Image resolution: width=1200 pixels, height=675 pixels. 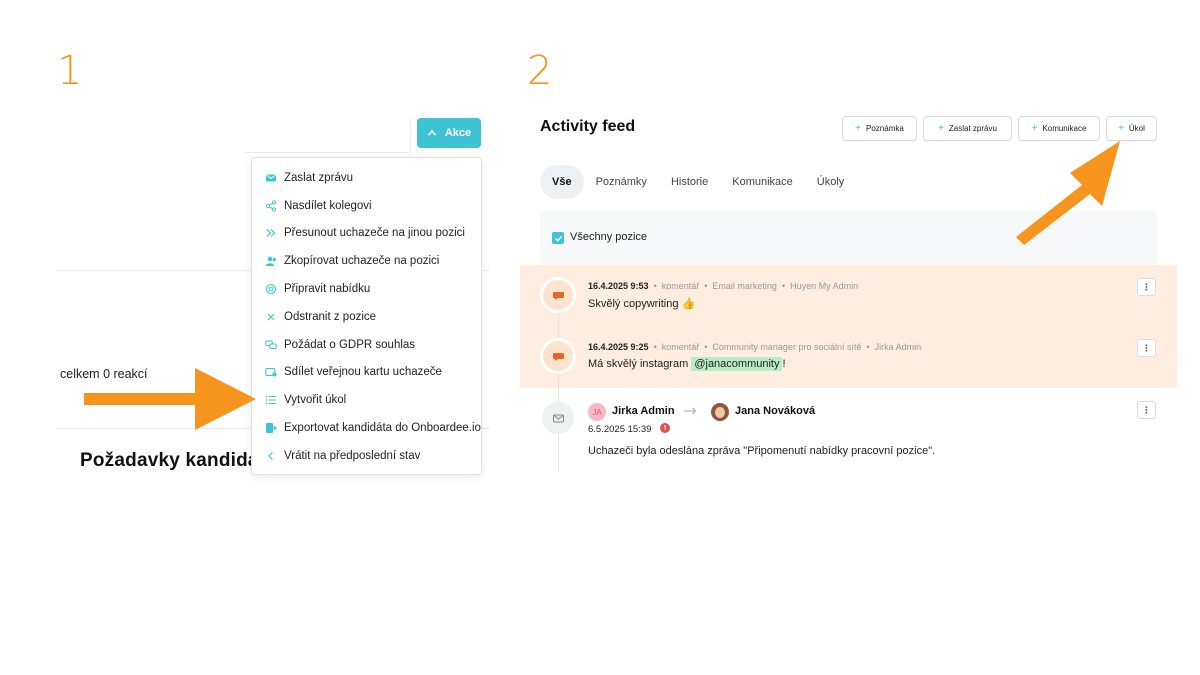 What do you see at coordinates (271, 261) in the screenshot?
I see `users-icon` at bounding box center [271, 261].